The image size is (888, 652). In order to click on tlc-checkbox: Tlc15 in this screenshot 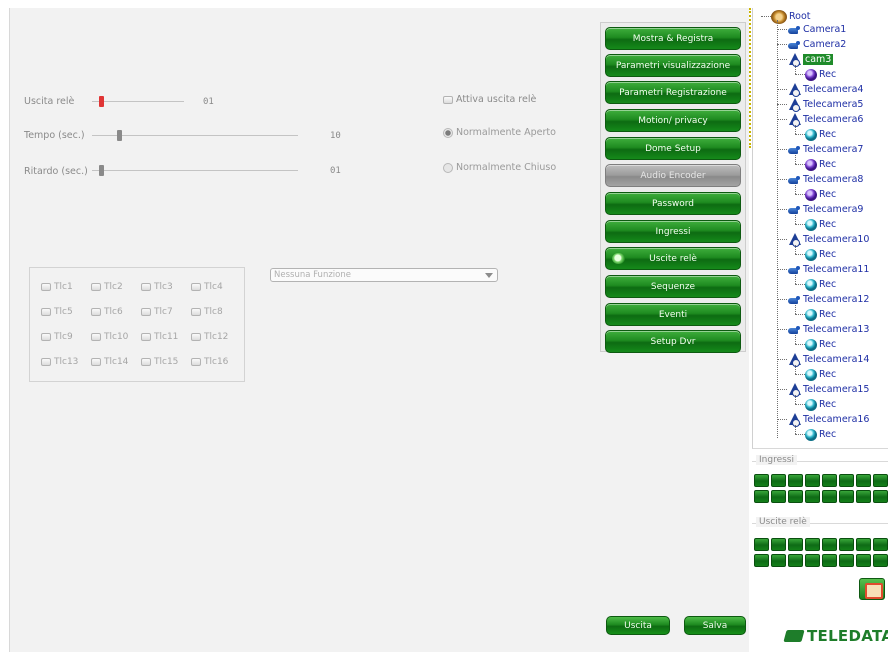, I will do `click(166, 361)`.